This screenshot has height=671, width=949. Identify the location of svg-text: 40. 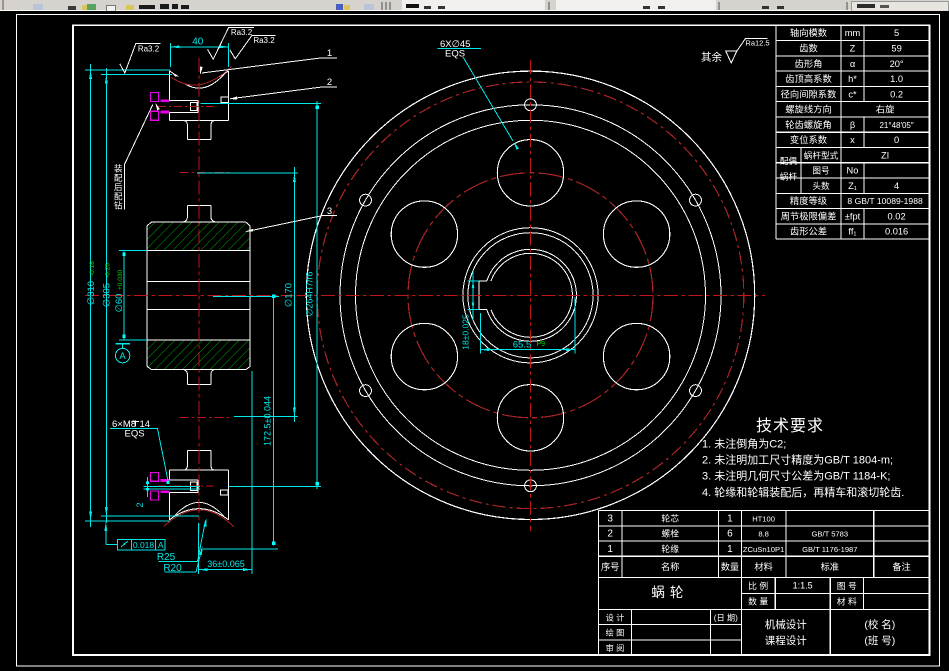
(198, 41).